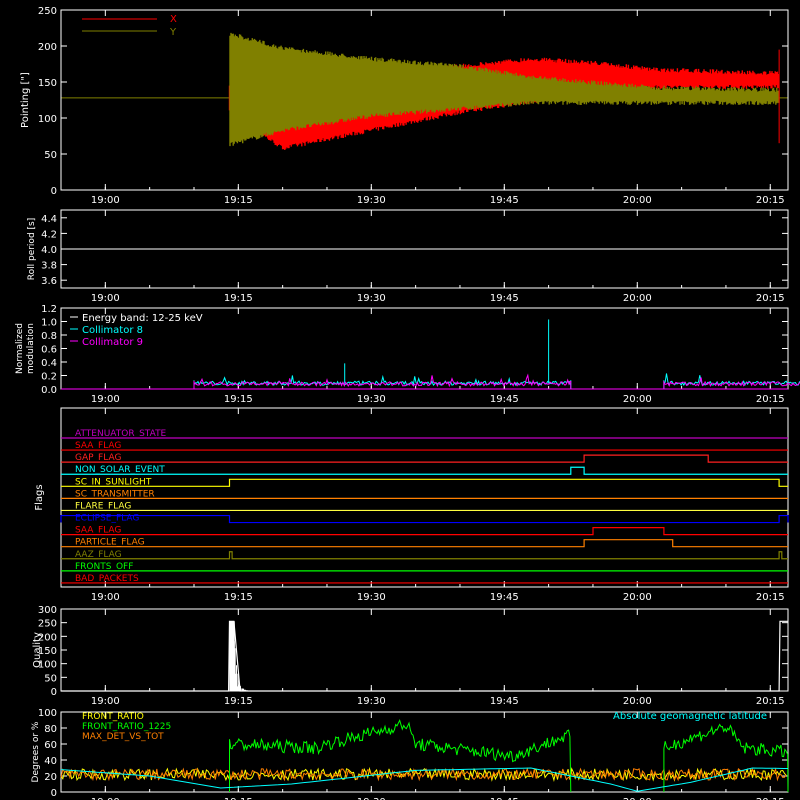  Describe the element at coordinates (637, 298) in the screenshot. I see `roll-xtick-label: 20:00` at that location.